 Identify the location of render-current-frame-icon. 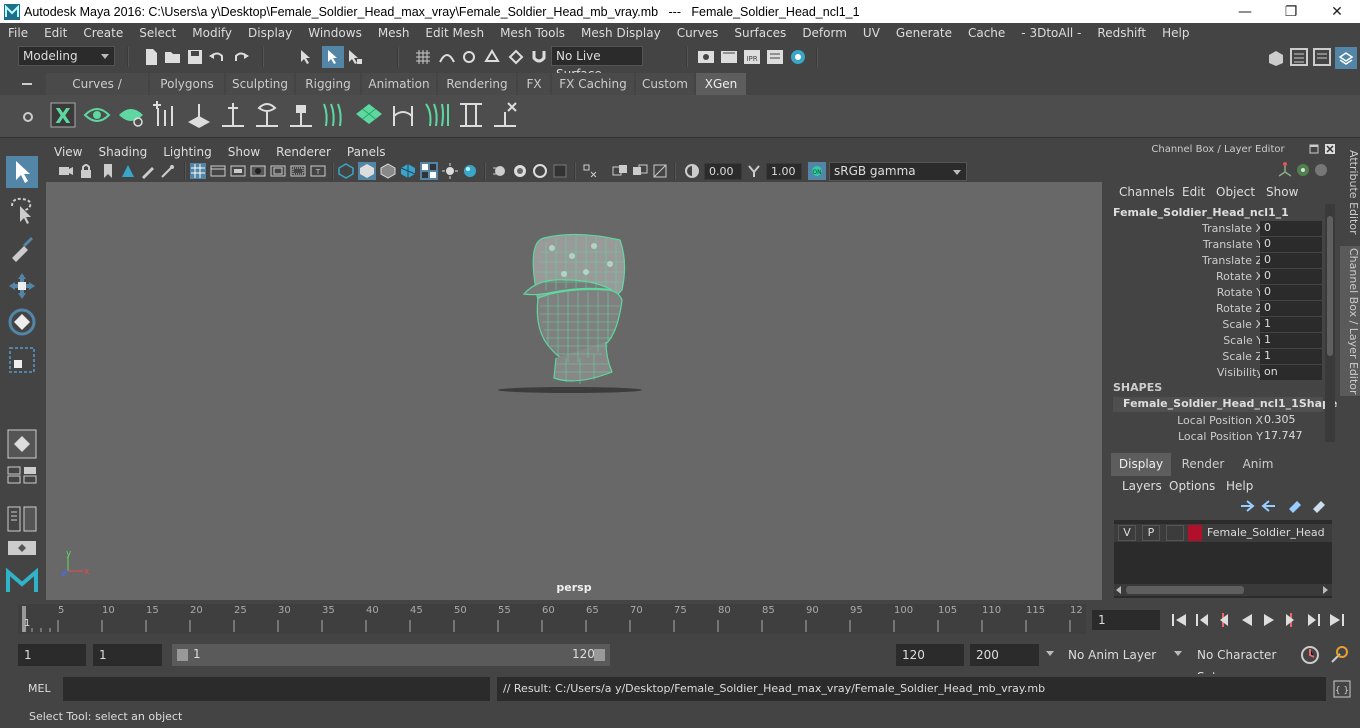
(706, 57).